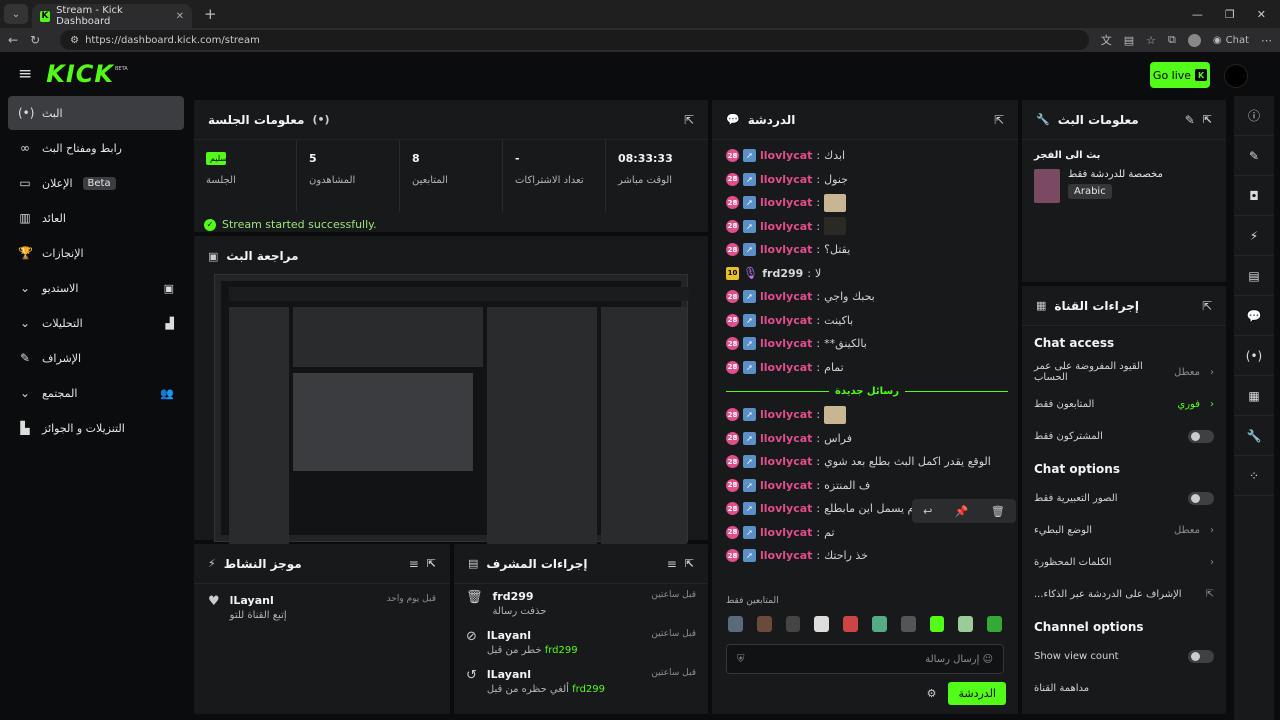  I want to click on send-chat-button: الدردشة, so click(977, 693).